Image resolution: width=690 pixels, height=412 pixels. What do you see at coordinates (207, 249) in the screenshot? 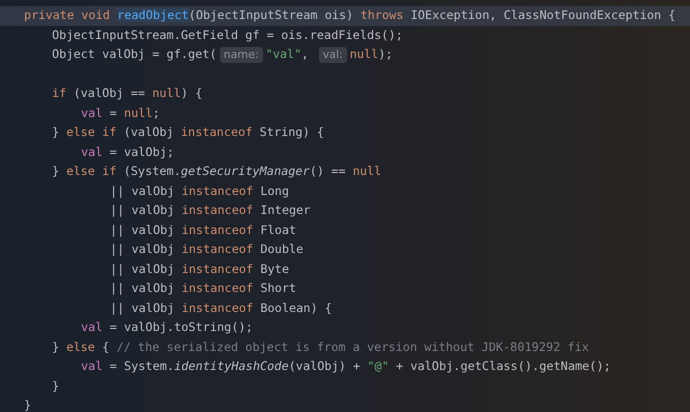
I see `code-text: || valObj instanceof Double` at bounding box center [207, 249].